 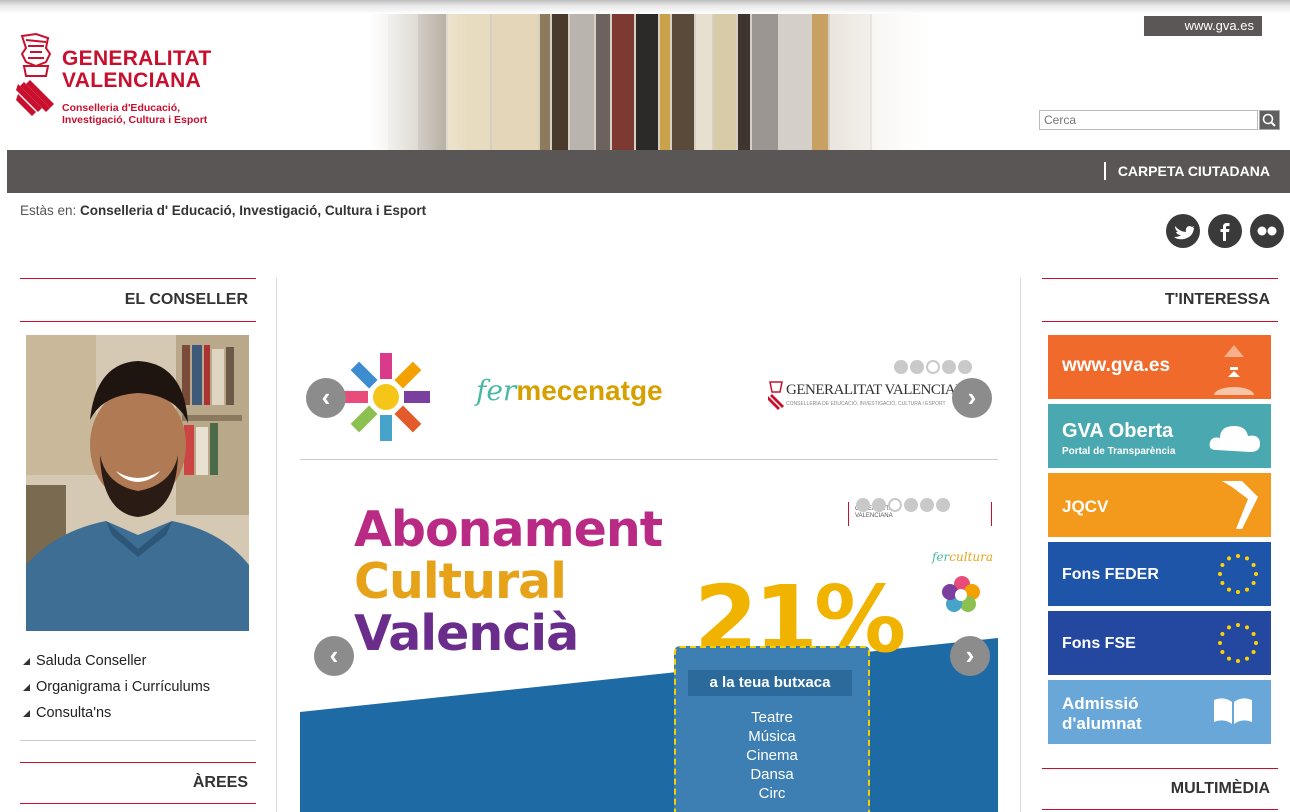 What do you see at coordinates (1020, 545) in the screenshot?
I see `column-divider-right` at bounding box center [1020, 545].